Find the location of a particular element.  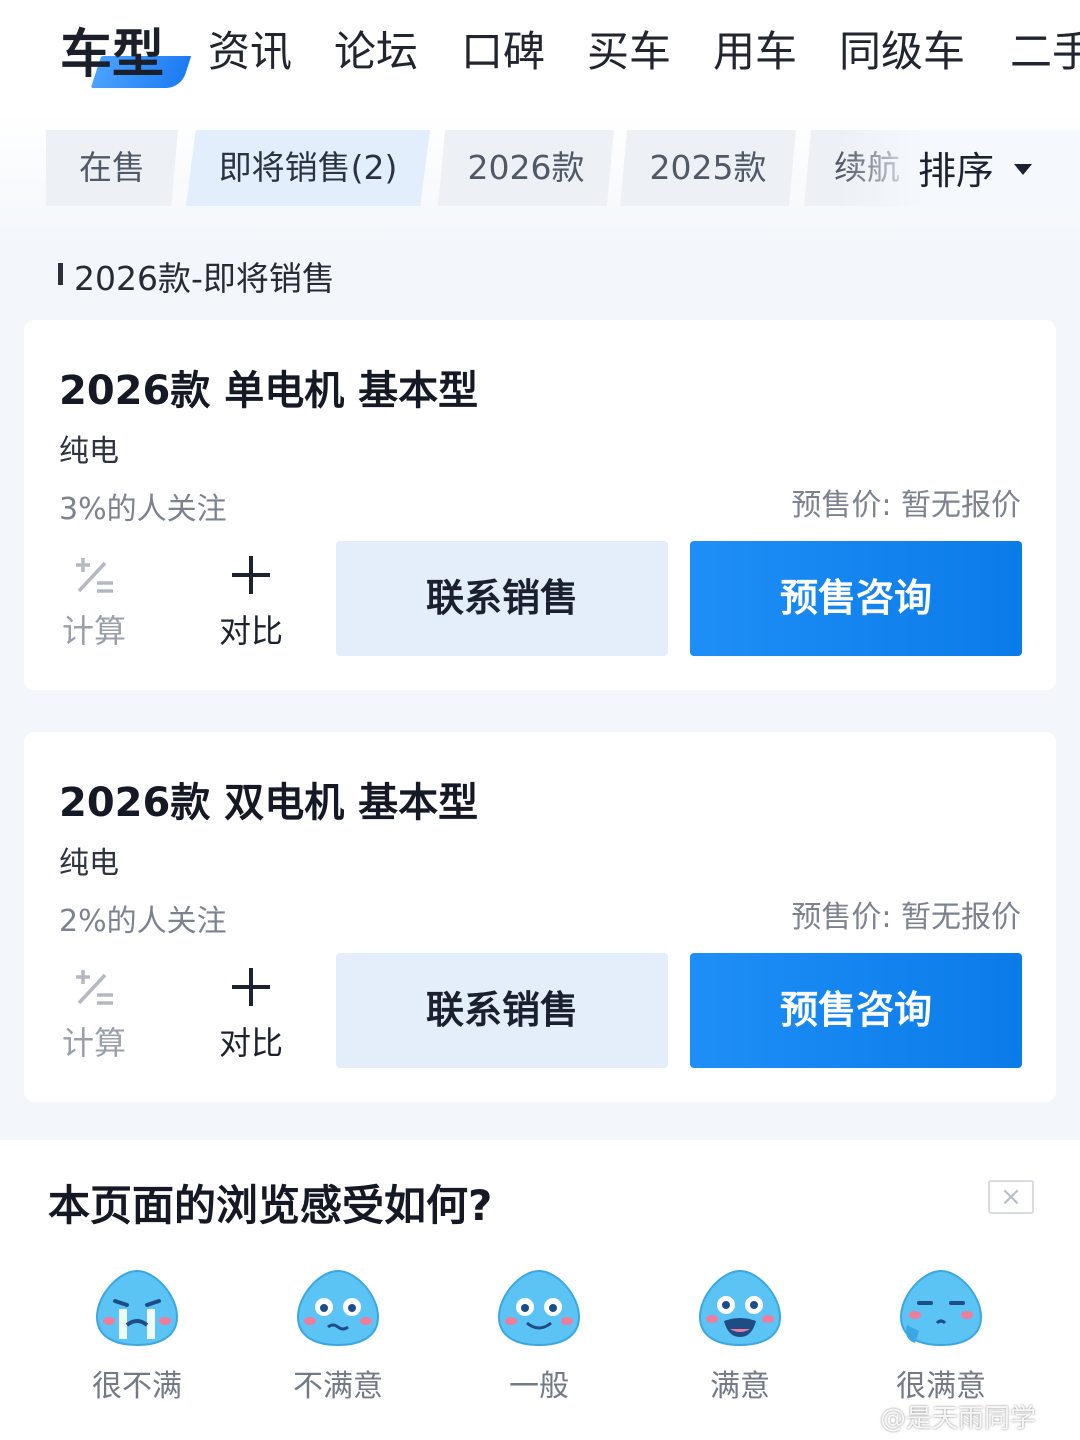

worried-face-icon is located at coordinates (338, 1308).